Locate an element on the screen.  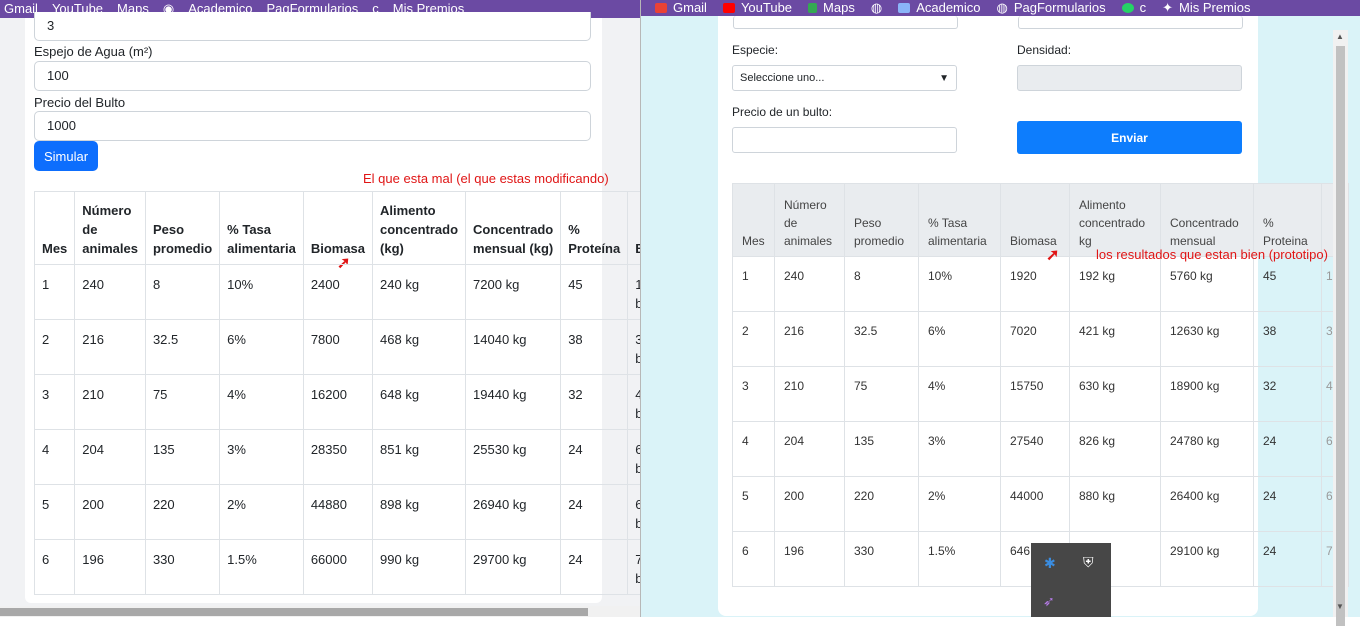
table-cell: 45 is located at coordinates (1287, 284).